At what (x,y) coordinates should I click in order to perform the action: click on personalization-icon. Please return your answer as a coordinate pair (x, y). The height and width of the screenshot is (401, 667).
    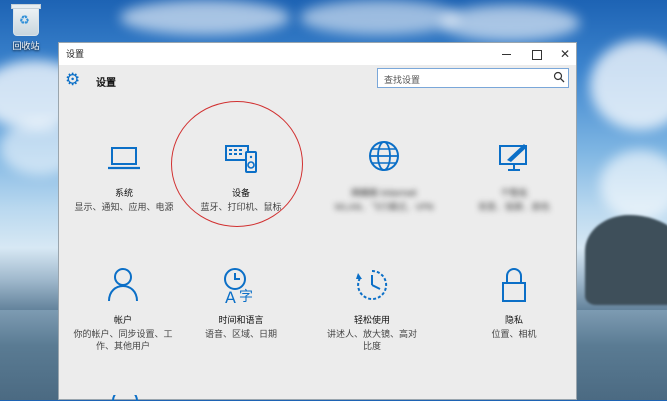
    Looking at the image, I should click on (513, 157).